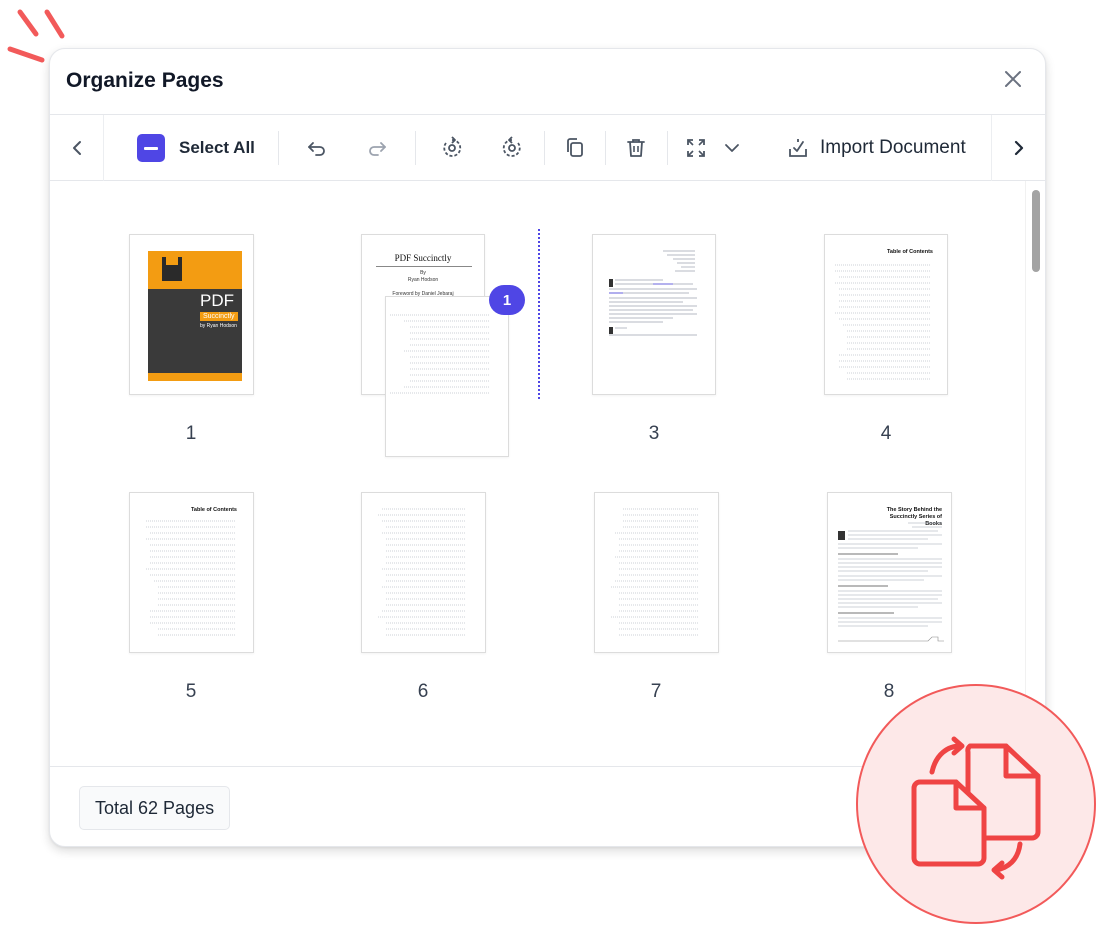 The height and width of the screenshot is (928, 1100). I want to click on select-all-label: Select All, so click(217, 147).